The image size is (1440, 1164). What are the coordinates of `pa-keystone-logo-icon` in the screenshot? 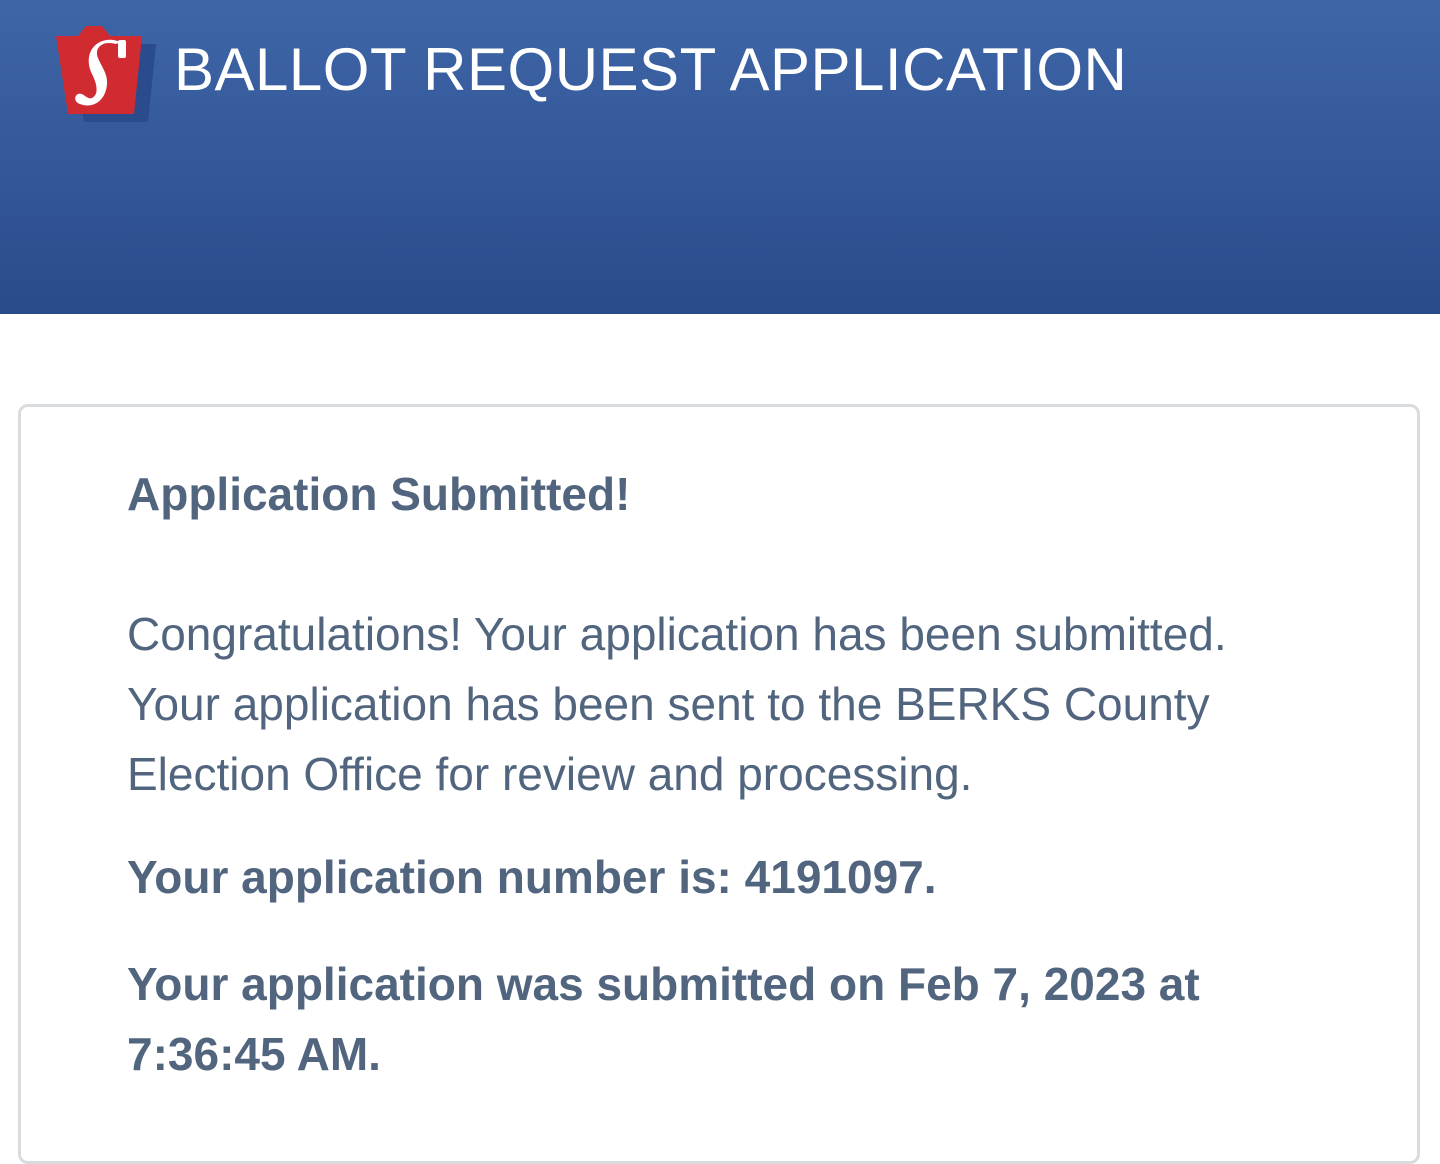 It's located at (106, 74).